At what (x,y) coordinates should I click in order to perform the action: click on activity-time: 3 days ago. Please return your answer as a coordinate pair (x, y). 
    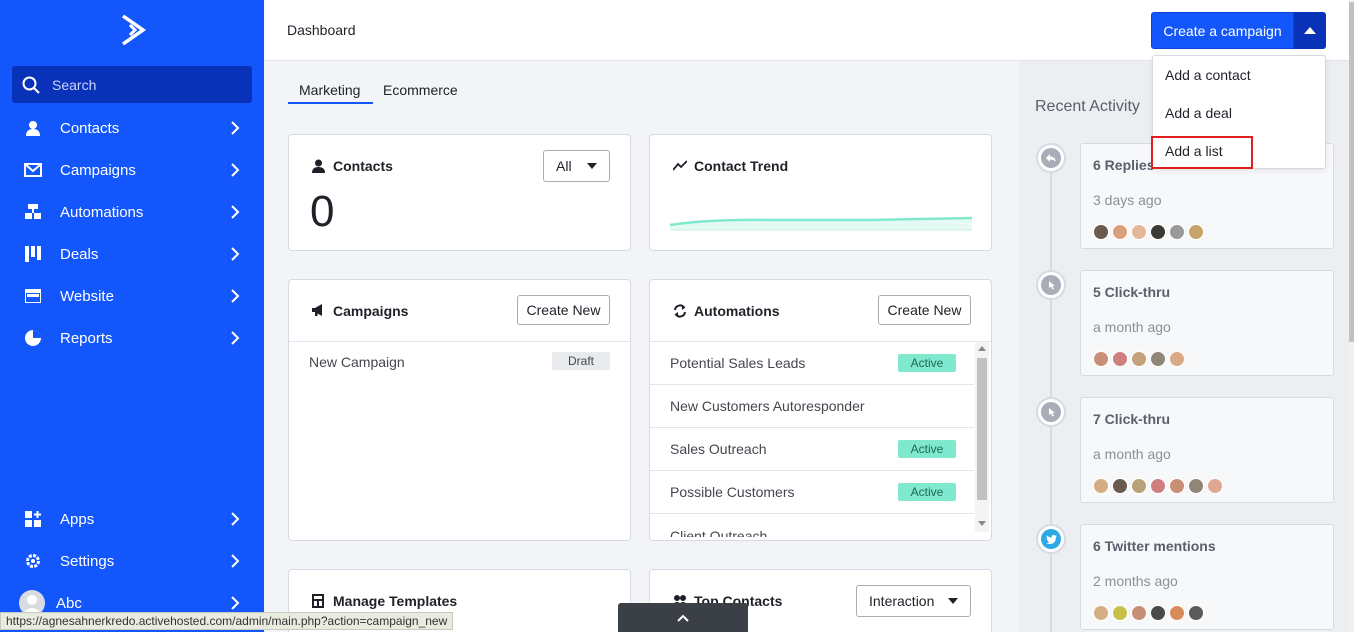
    Looking at the image, I should click on (1127, 200).